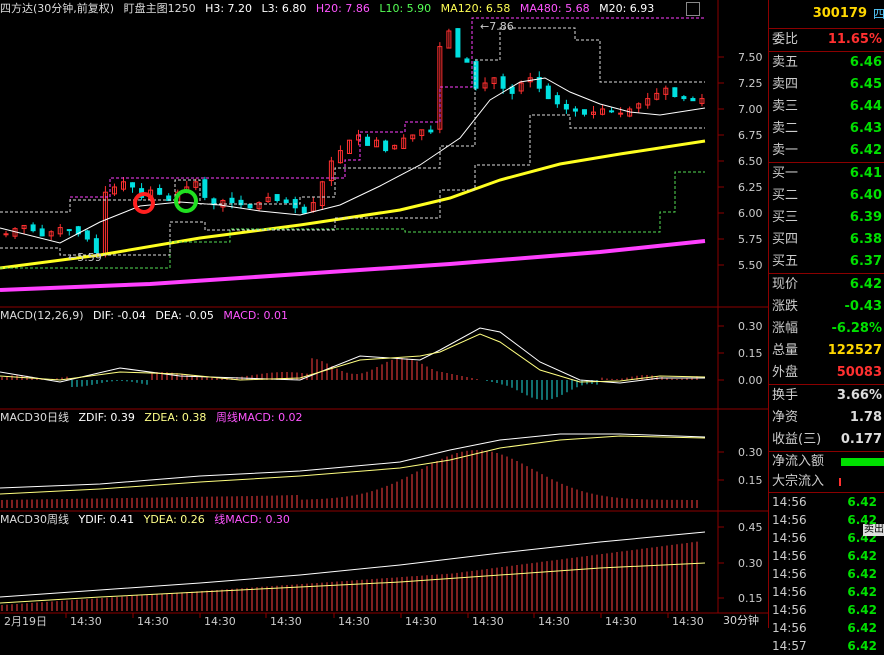 This screenshot has width=884, height=655. What do you see at coordinates (798, 461) in the screenshot?
I see `net-inflow-label: 净流入额` at bounding box center [798, 461].